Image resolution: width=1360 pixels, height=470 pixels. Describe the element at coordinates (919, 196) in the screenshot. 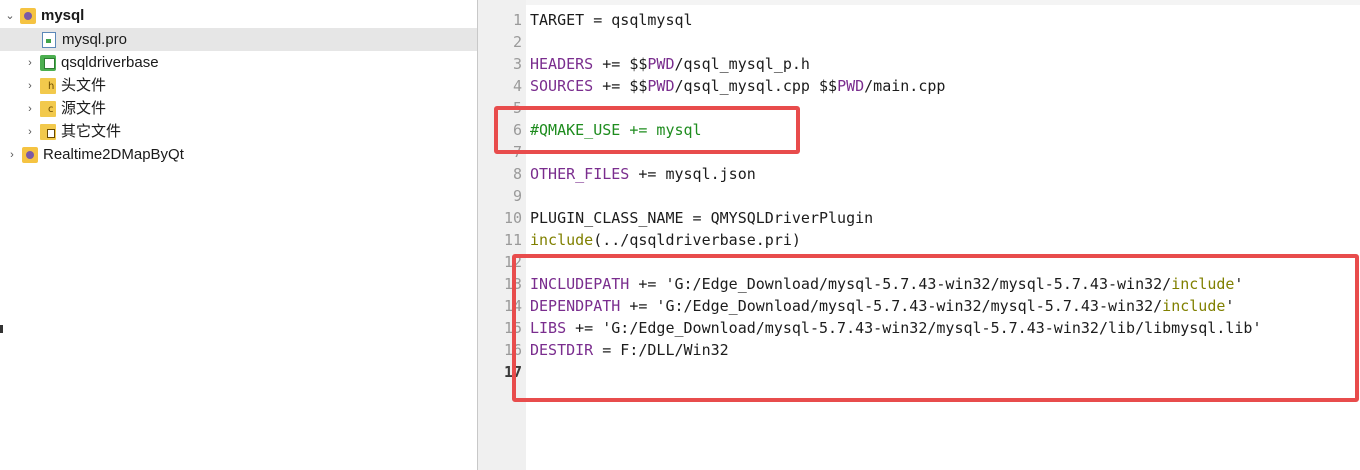

I see `code-line: 9` at that location.